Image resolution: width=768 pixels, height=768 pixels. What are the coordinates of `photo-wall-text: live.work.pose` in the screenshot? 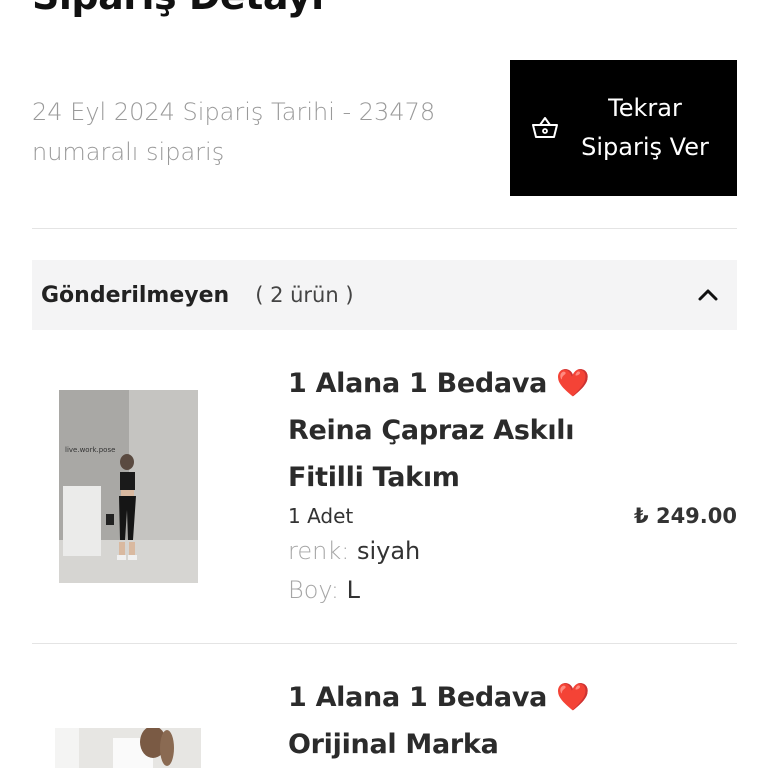 It's located at (90, 450).